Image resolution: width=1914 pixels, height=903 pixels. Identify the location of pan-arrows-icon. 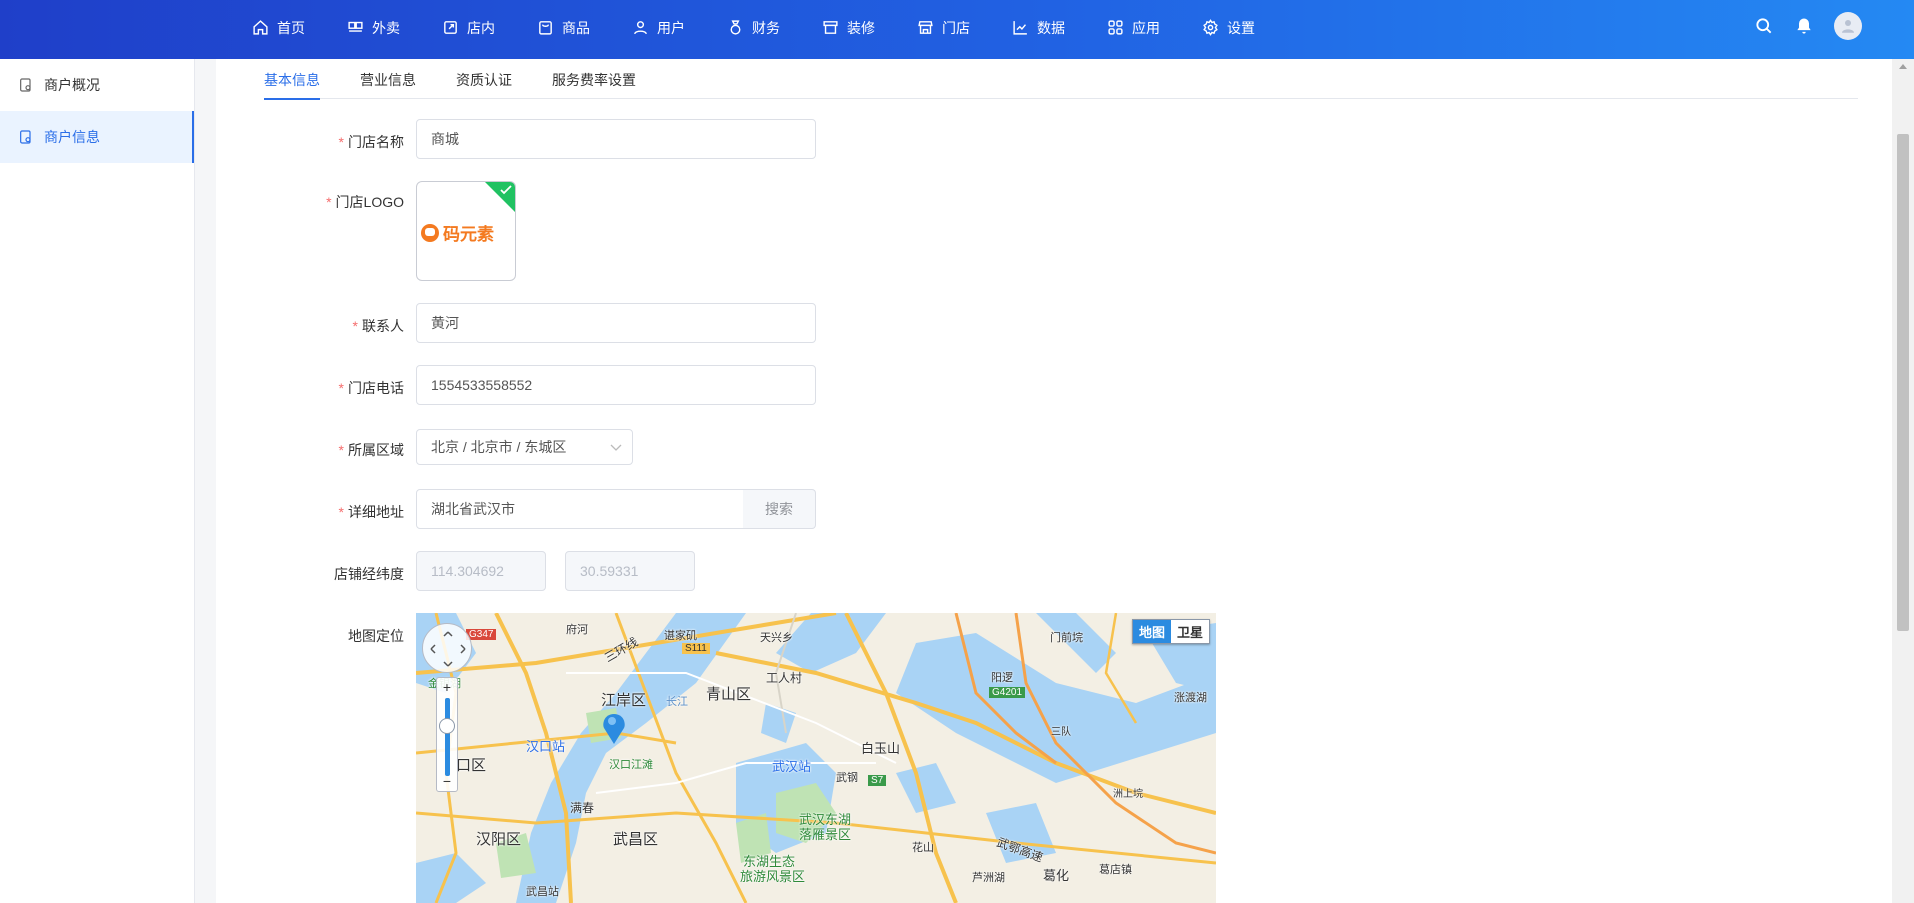
(448, 649).